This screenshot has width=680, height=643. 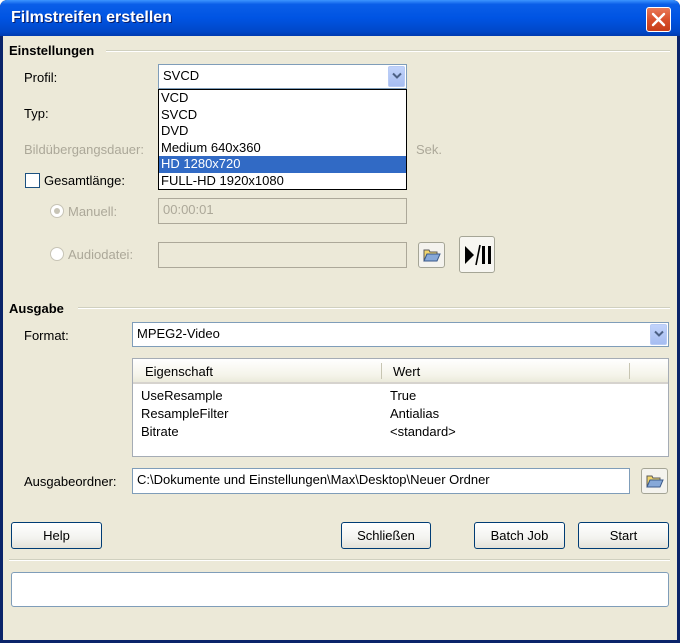 What do you see at coordinates (101, 254) in the screenshot?
I see `audio-file-label: Audiodatei:` at bounding box center [101, 254].